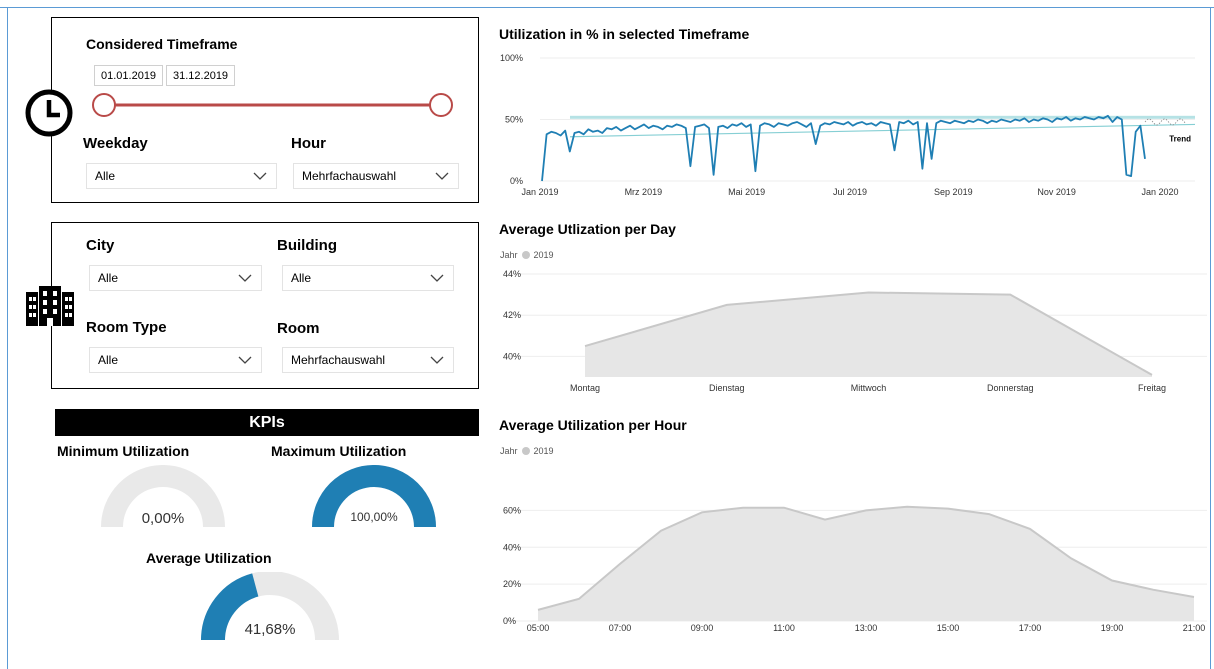 Image resolution: width=1214 pixels, height=669 pixels. I want to click on dashboard-frame-top, so click(607, 7).